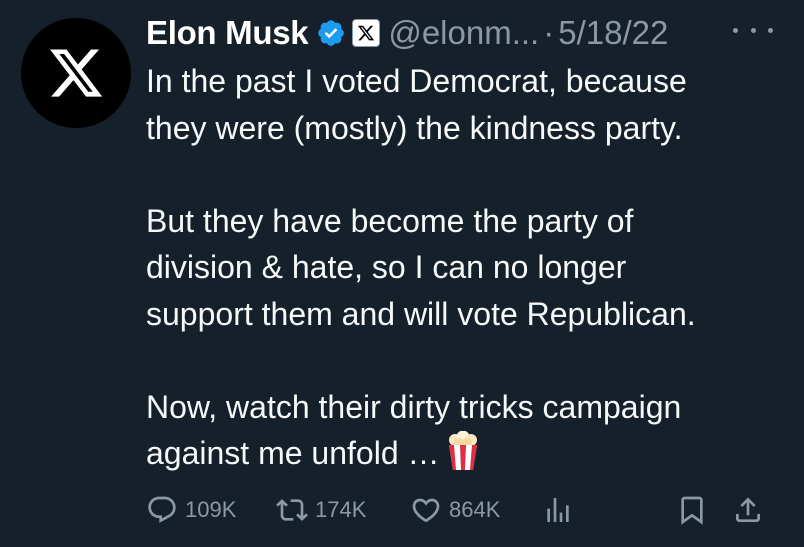  Describe the element at coordinates (341, 509) in the screenshot. I see `retweet-count: 174K` at that location.